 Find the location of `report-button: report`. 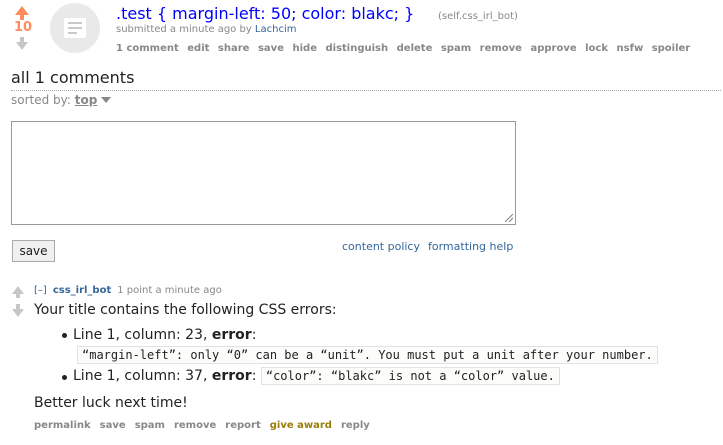

report-button: report is located at coordinates (242, 425).